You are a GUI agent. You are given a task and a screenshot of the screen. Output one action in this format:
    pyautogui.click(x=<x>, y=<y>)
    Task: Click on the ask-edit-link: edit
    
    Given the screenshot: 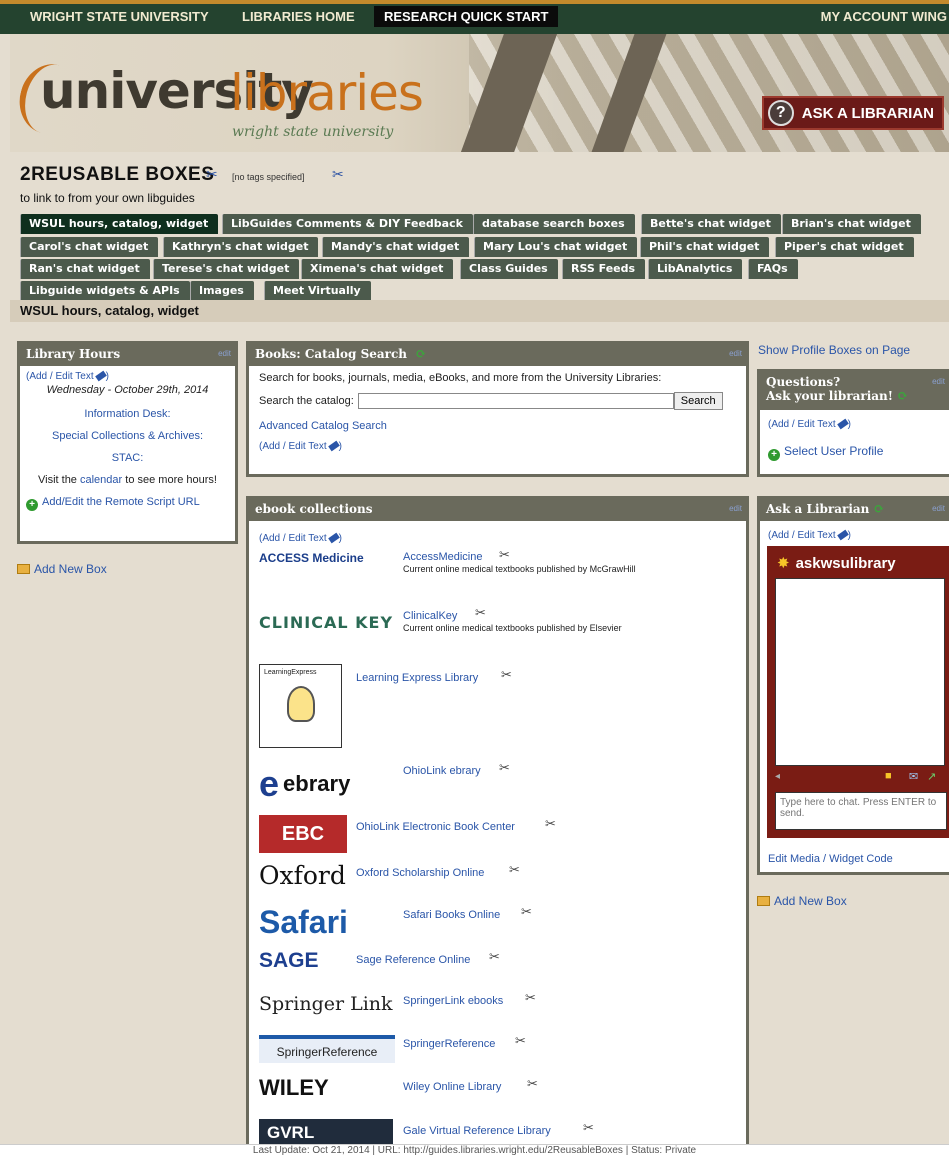 What is the action you would take?
    pyautogui.click(x=938, y=508)
    